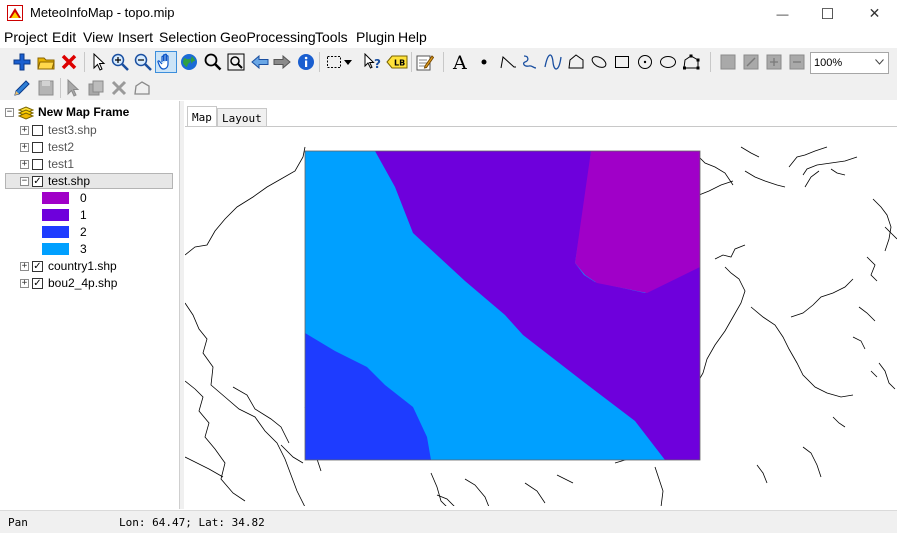 This screenshot has width=897, height=533. I want to click on edit-vertices-button, so click(691, 62).